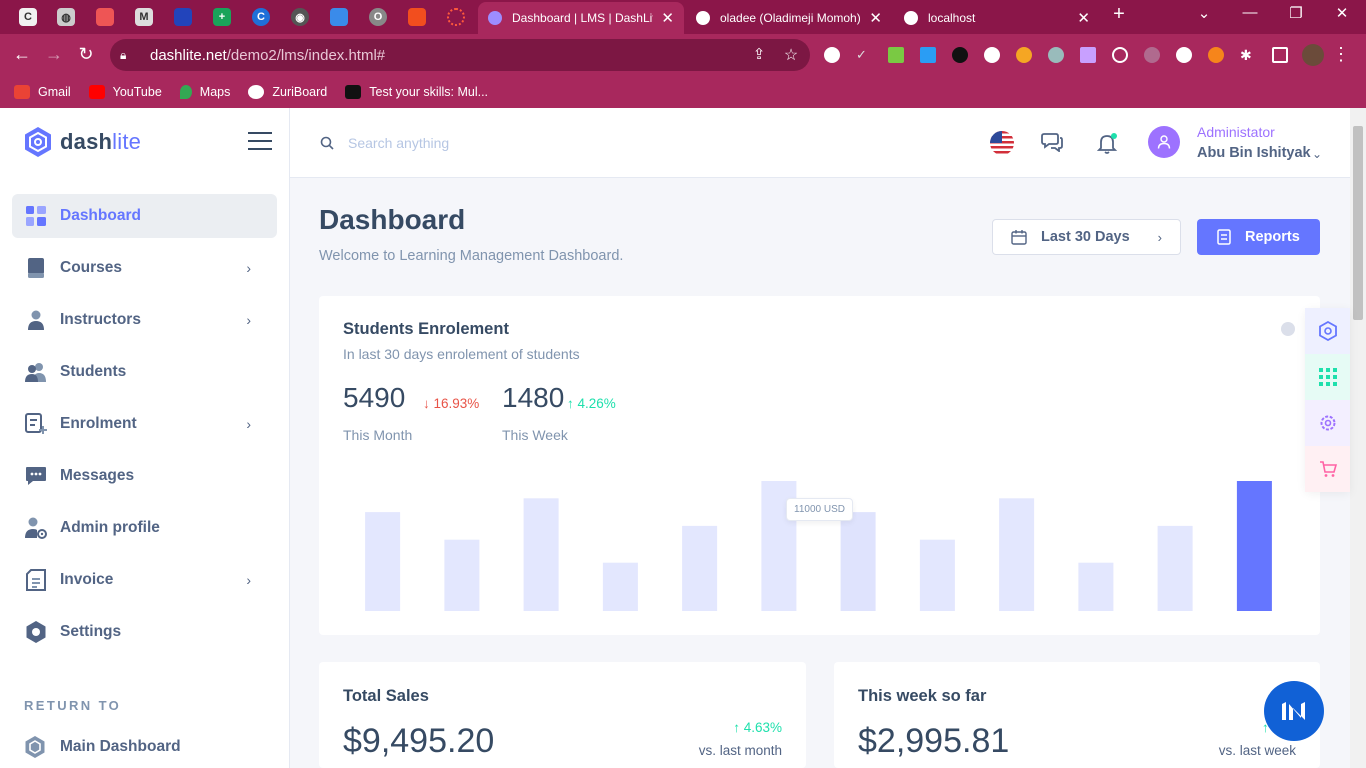  What do you see at coordinates (66, 17) in the screenshot?
I see `pinned-tab-globe: ◍` at bounding box center [66, 17].